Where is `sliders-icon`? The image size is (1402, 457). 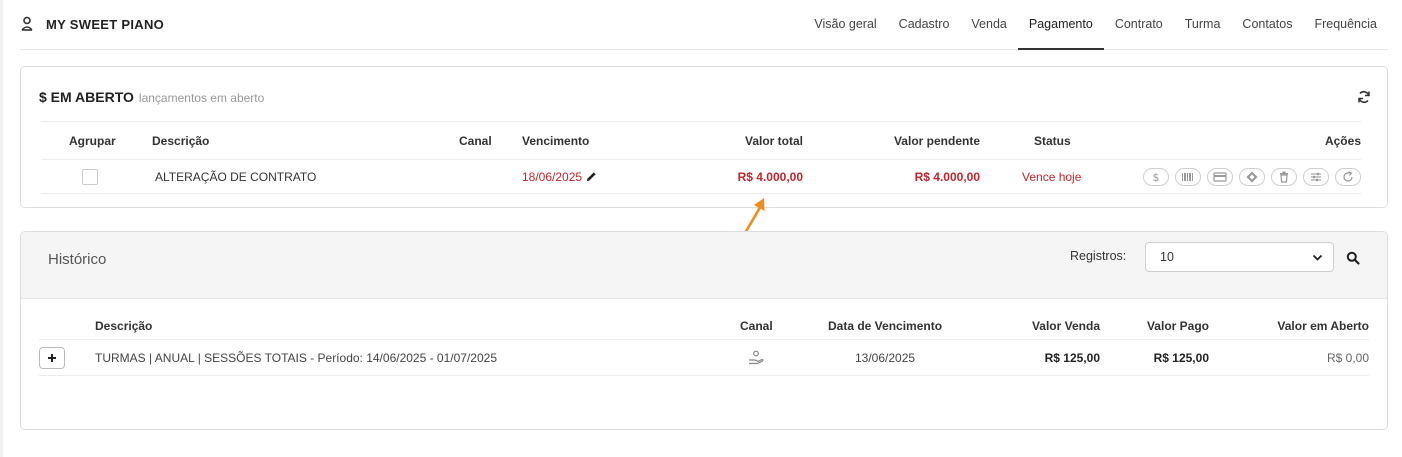
sliders-icon is located at coordinates (1316, 176).